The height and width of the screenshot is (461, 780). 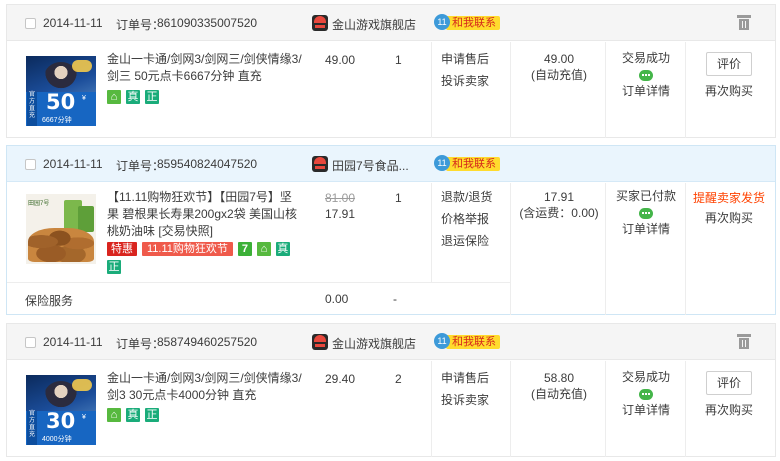 I want to click on thumb-side-label: 官方直充, so click(x=32, y=428).